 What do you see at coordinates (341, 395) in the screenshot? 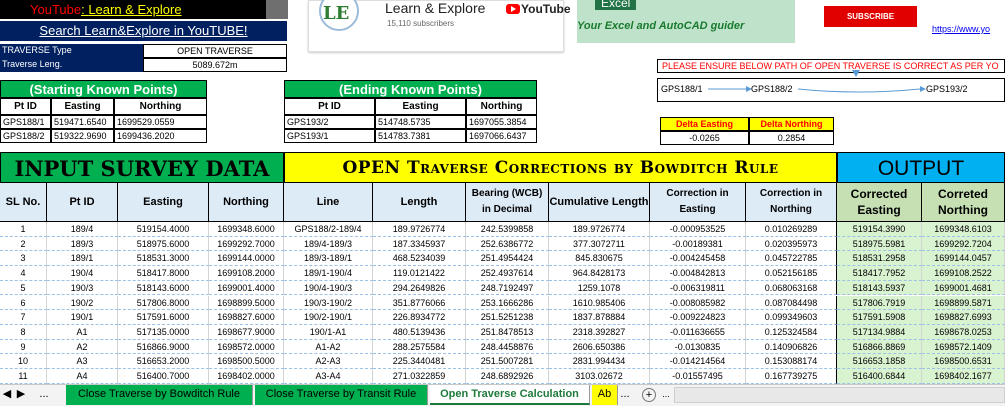
I see `tab-close-traverse-transit: Close Traverse by Transit Rule` at bounding box center [341, 395].